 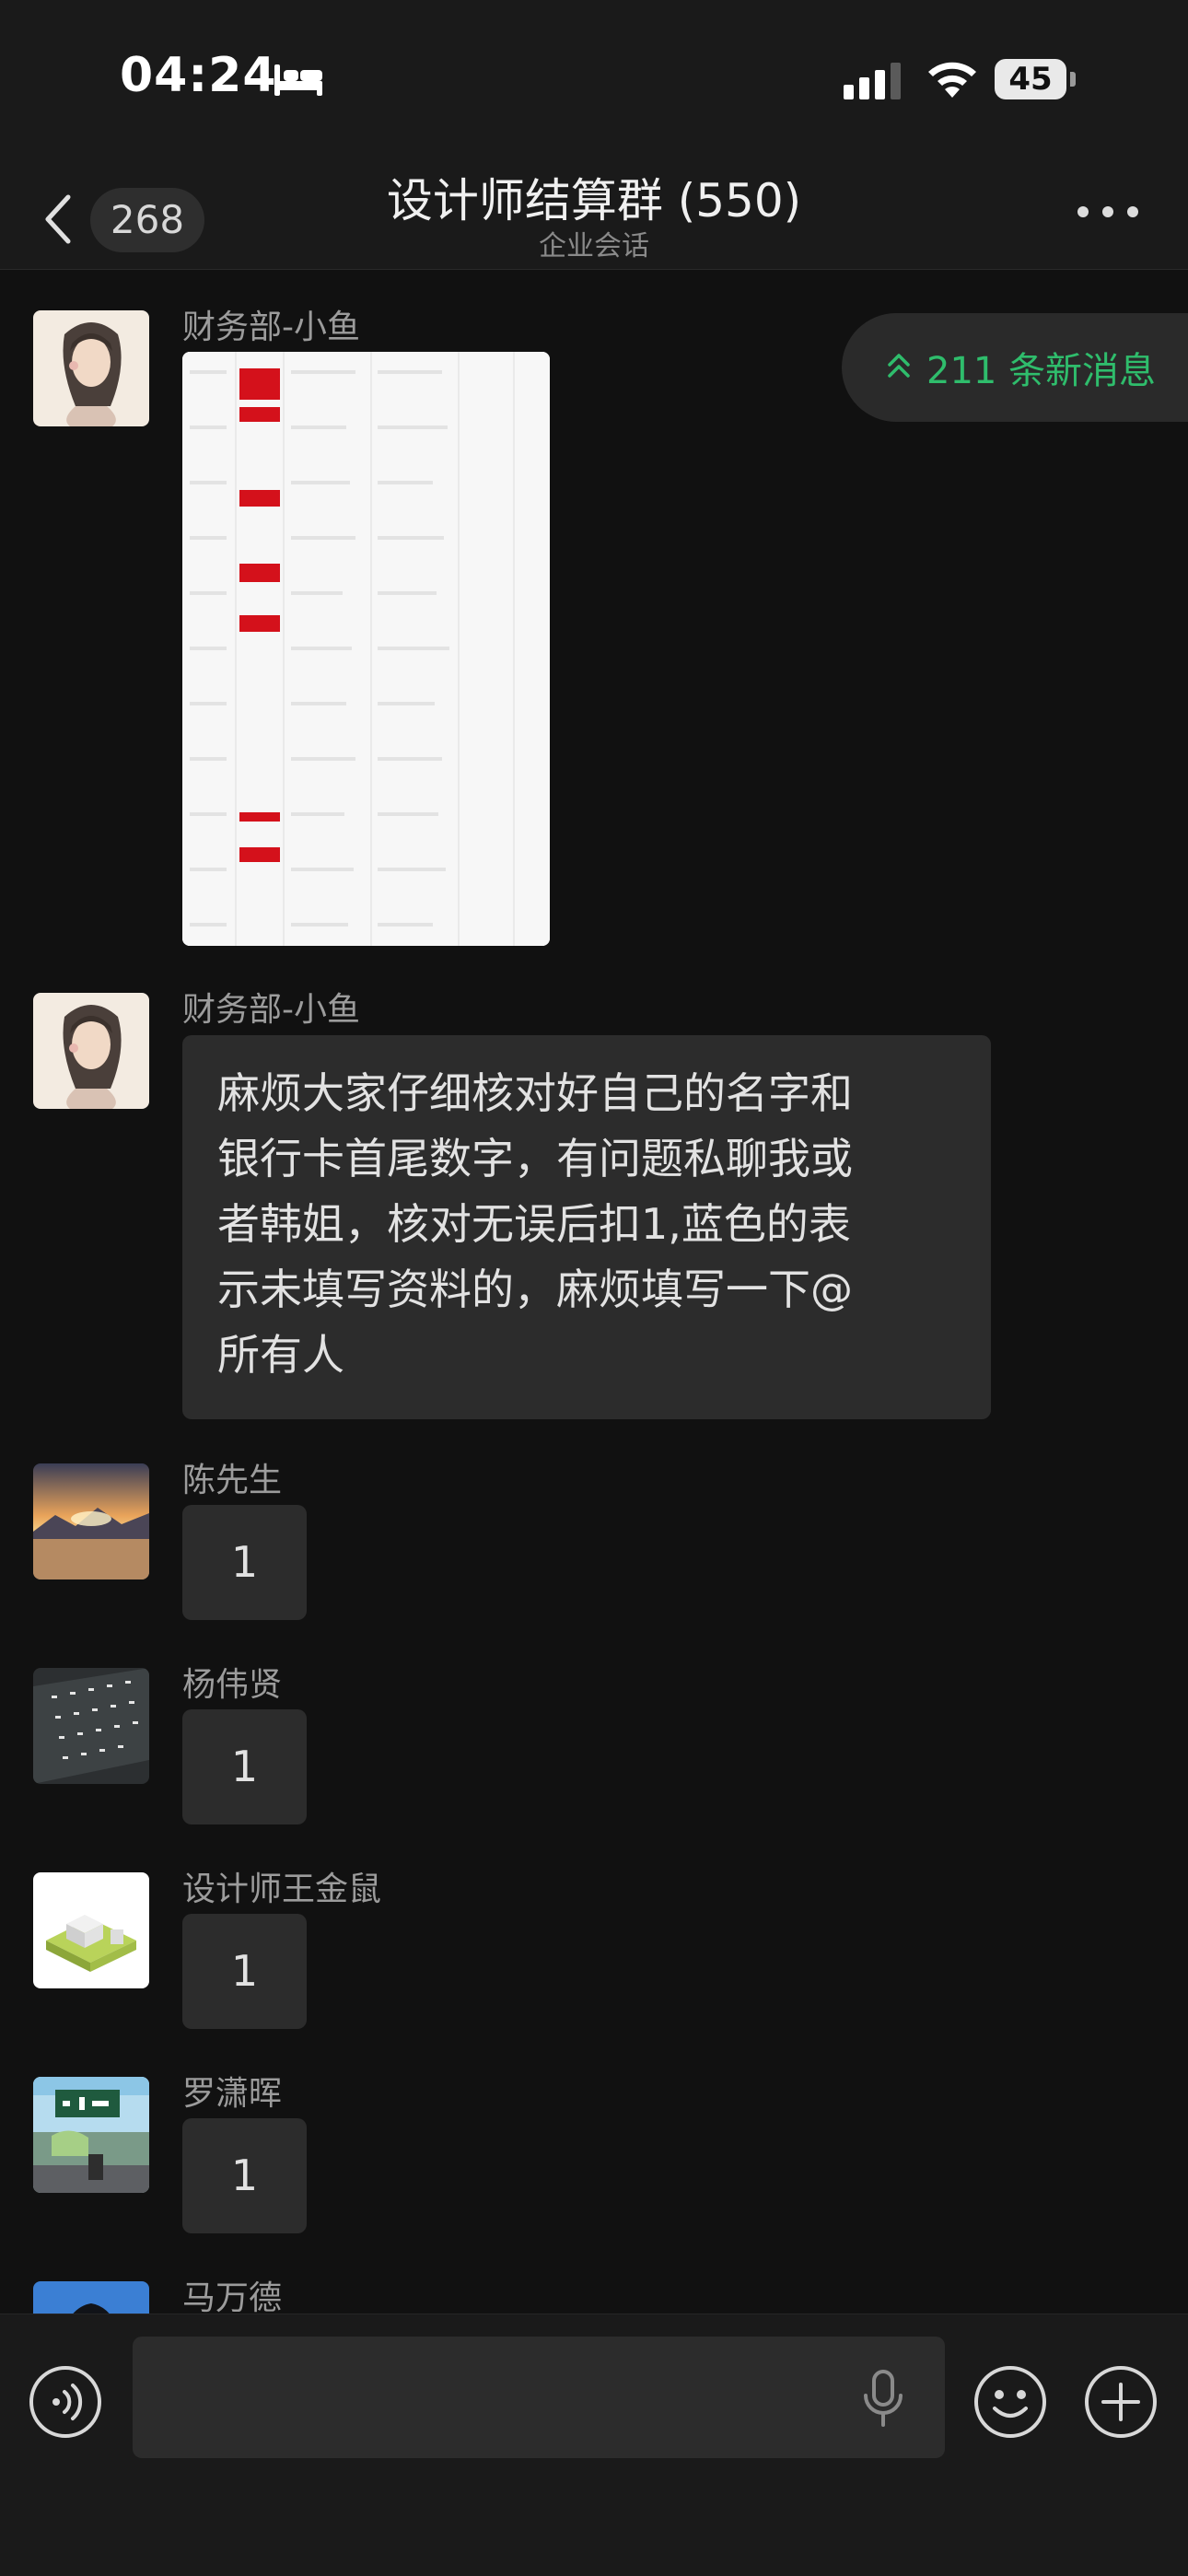 I want to click on sender-name: 罗潇晖, so click(x=232, y=2094).